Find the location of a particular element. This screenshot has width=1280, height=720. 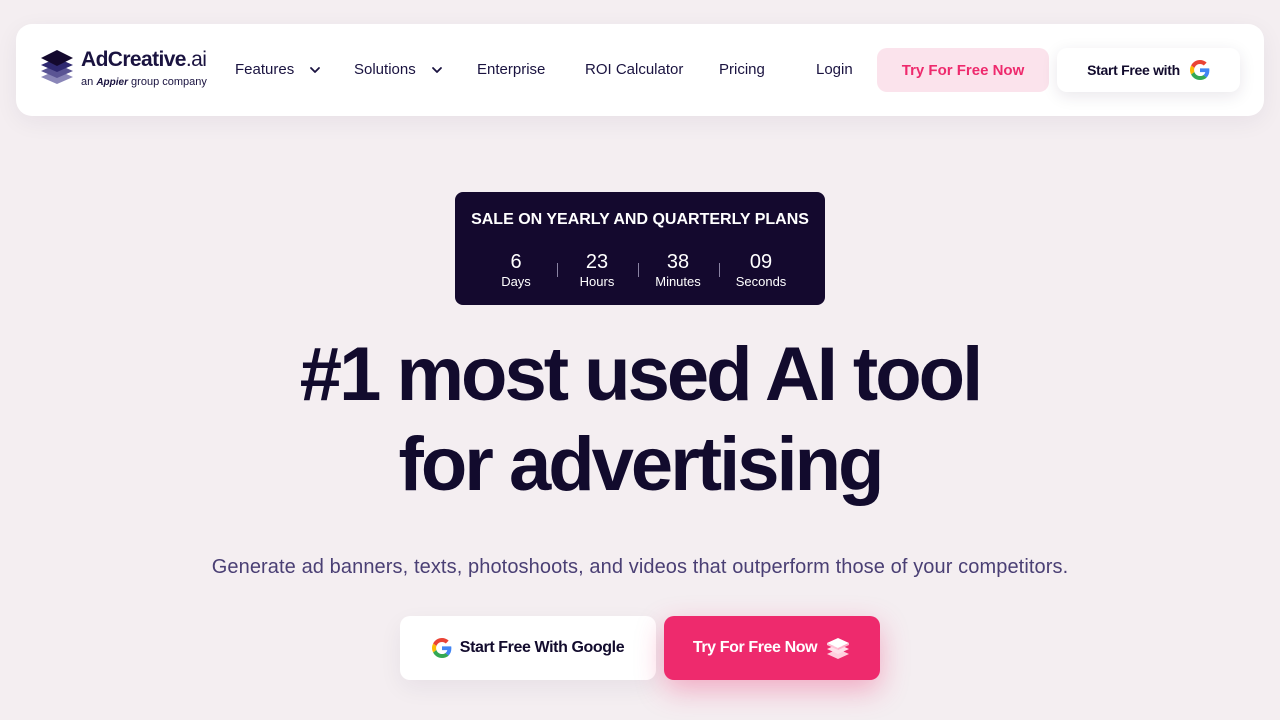

nav-item-label: Solutions is located at coordinates (385, 69).